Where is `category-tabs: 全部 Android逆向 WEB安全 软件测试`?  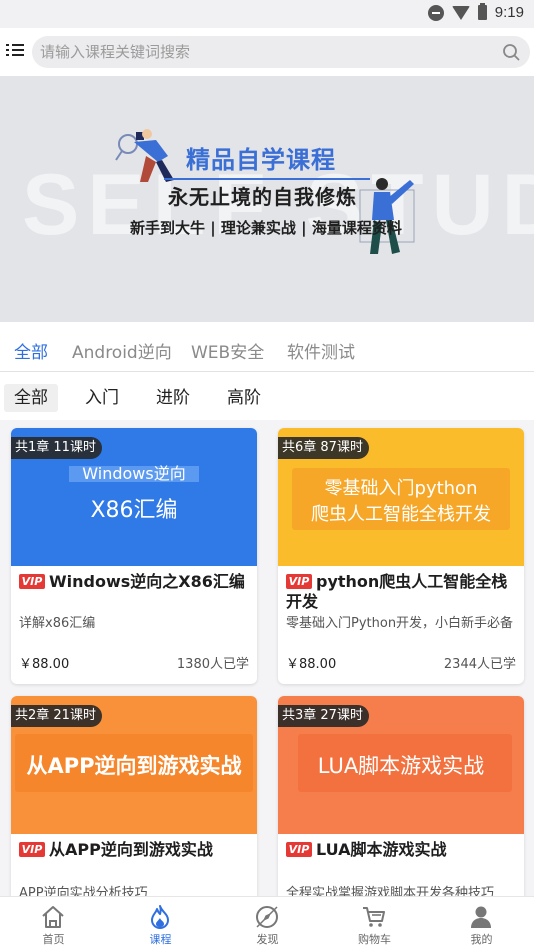 category-tabs: 全部 Android逆向 WEB安全 软件测试 is located at coordinates (267, 348).